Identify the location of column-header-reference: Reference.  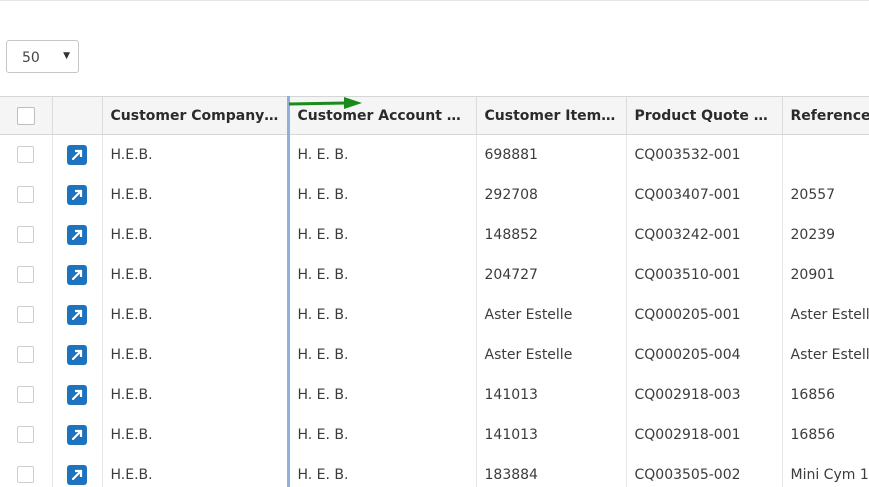
(825, 115).